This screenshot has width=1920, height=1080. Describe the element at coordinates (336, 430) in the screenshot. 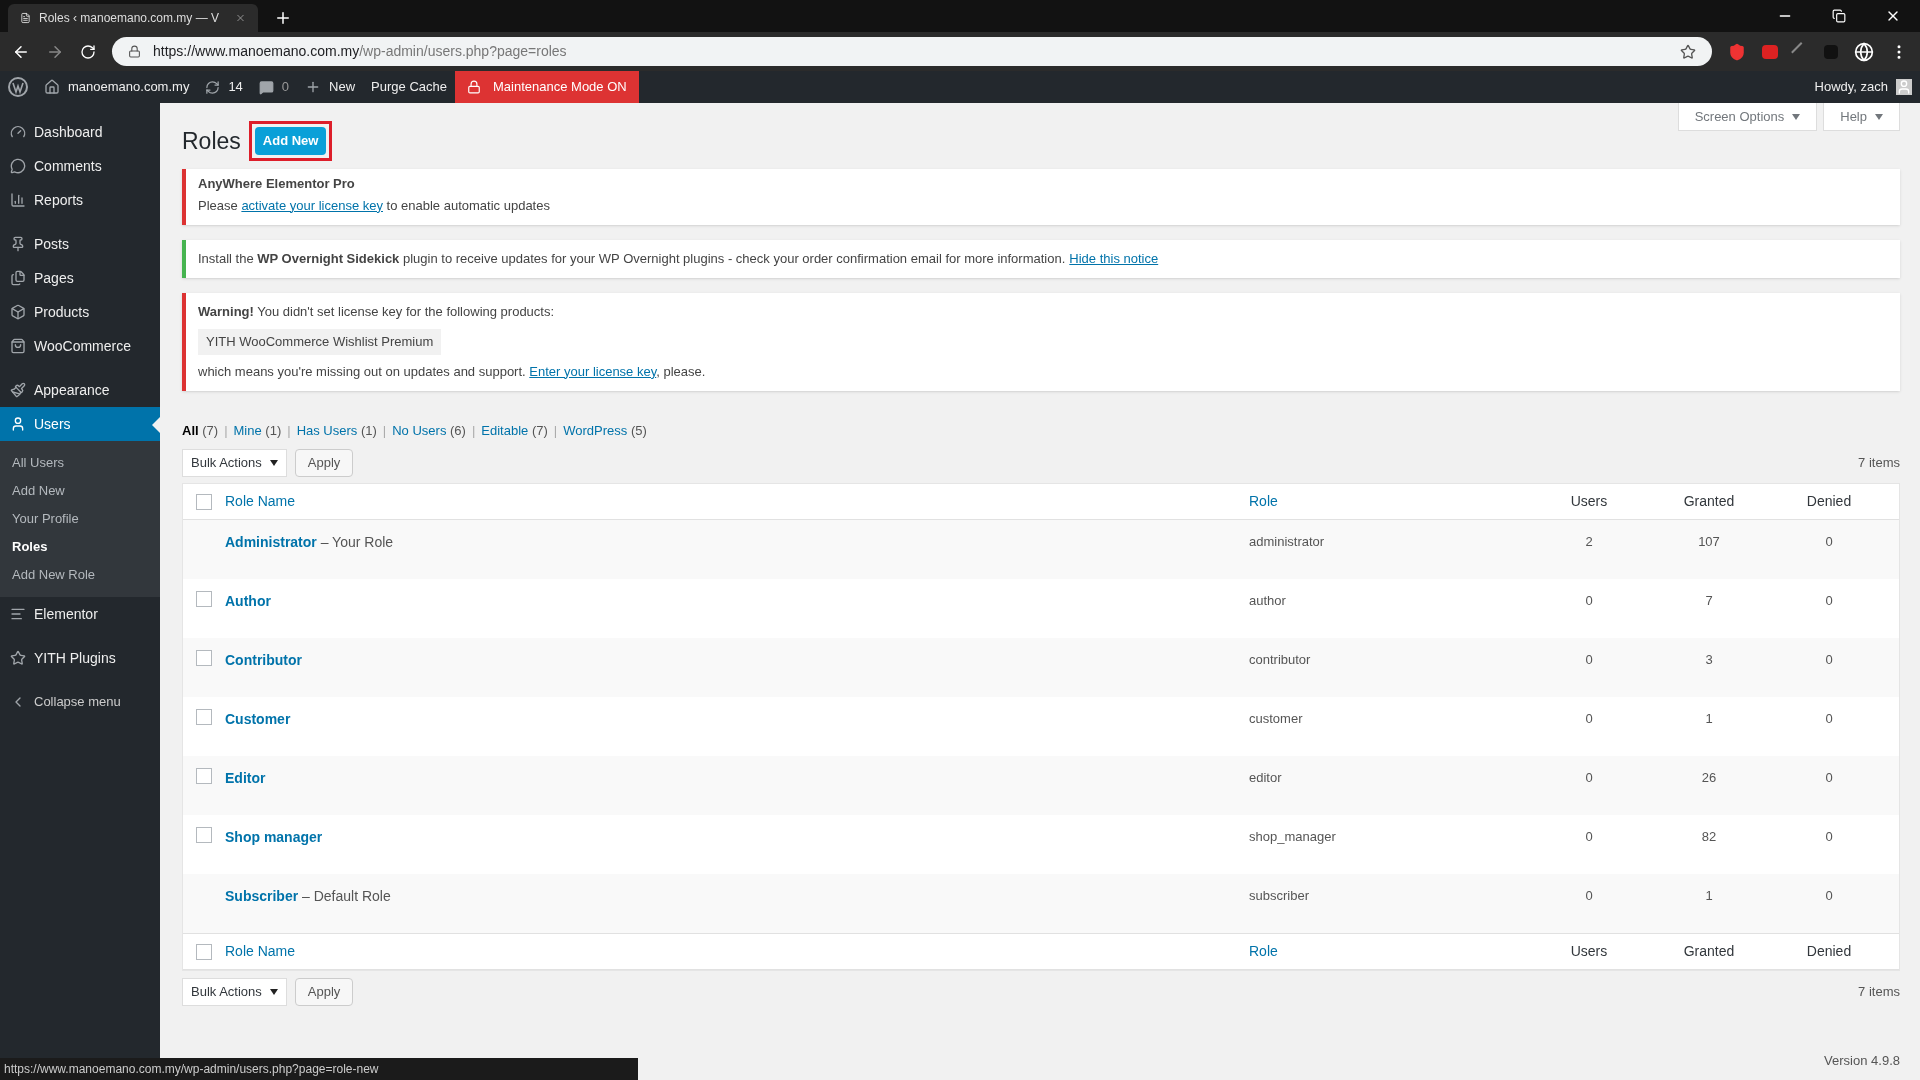

I see `filter-link: Has Users (1)` at that location.